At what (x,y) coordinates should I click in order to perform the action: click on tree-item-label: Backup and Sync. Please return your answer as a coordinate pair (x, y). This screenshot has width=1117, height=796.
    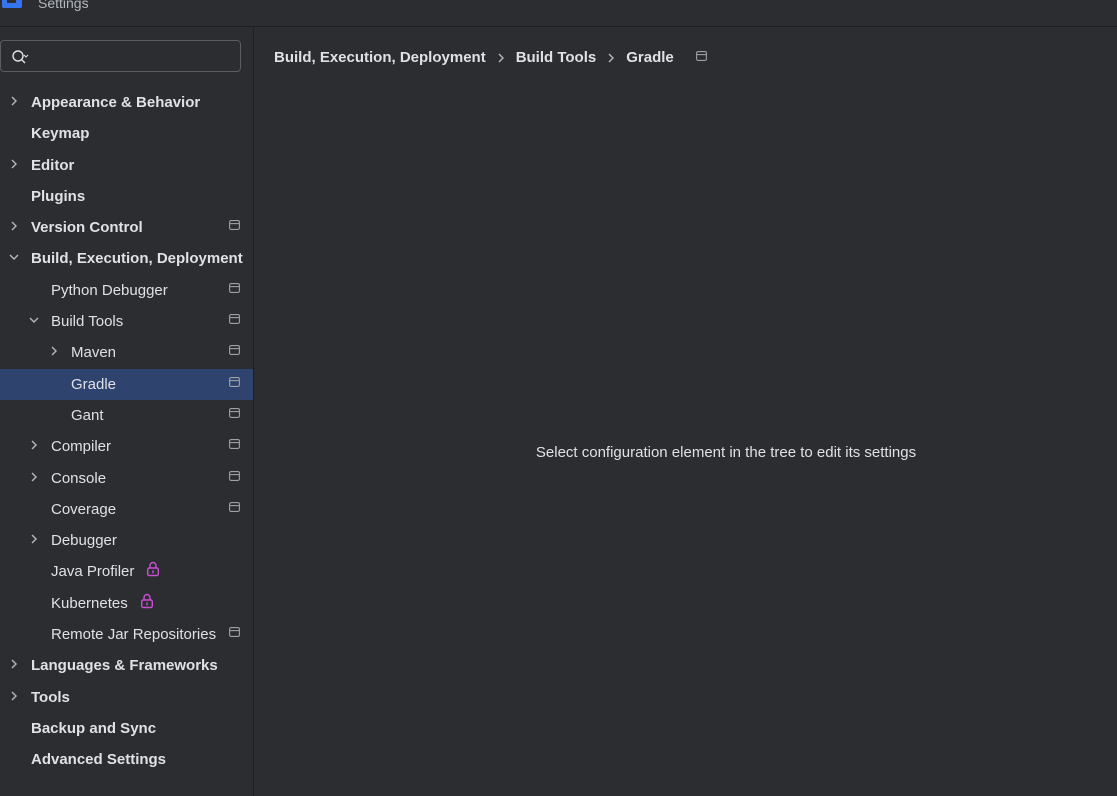
    Looking at the image, I should click on (94, 728).